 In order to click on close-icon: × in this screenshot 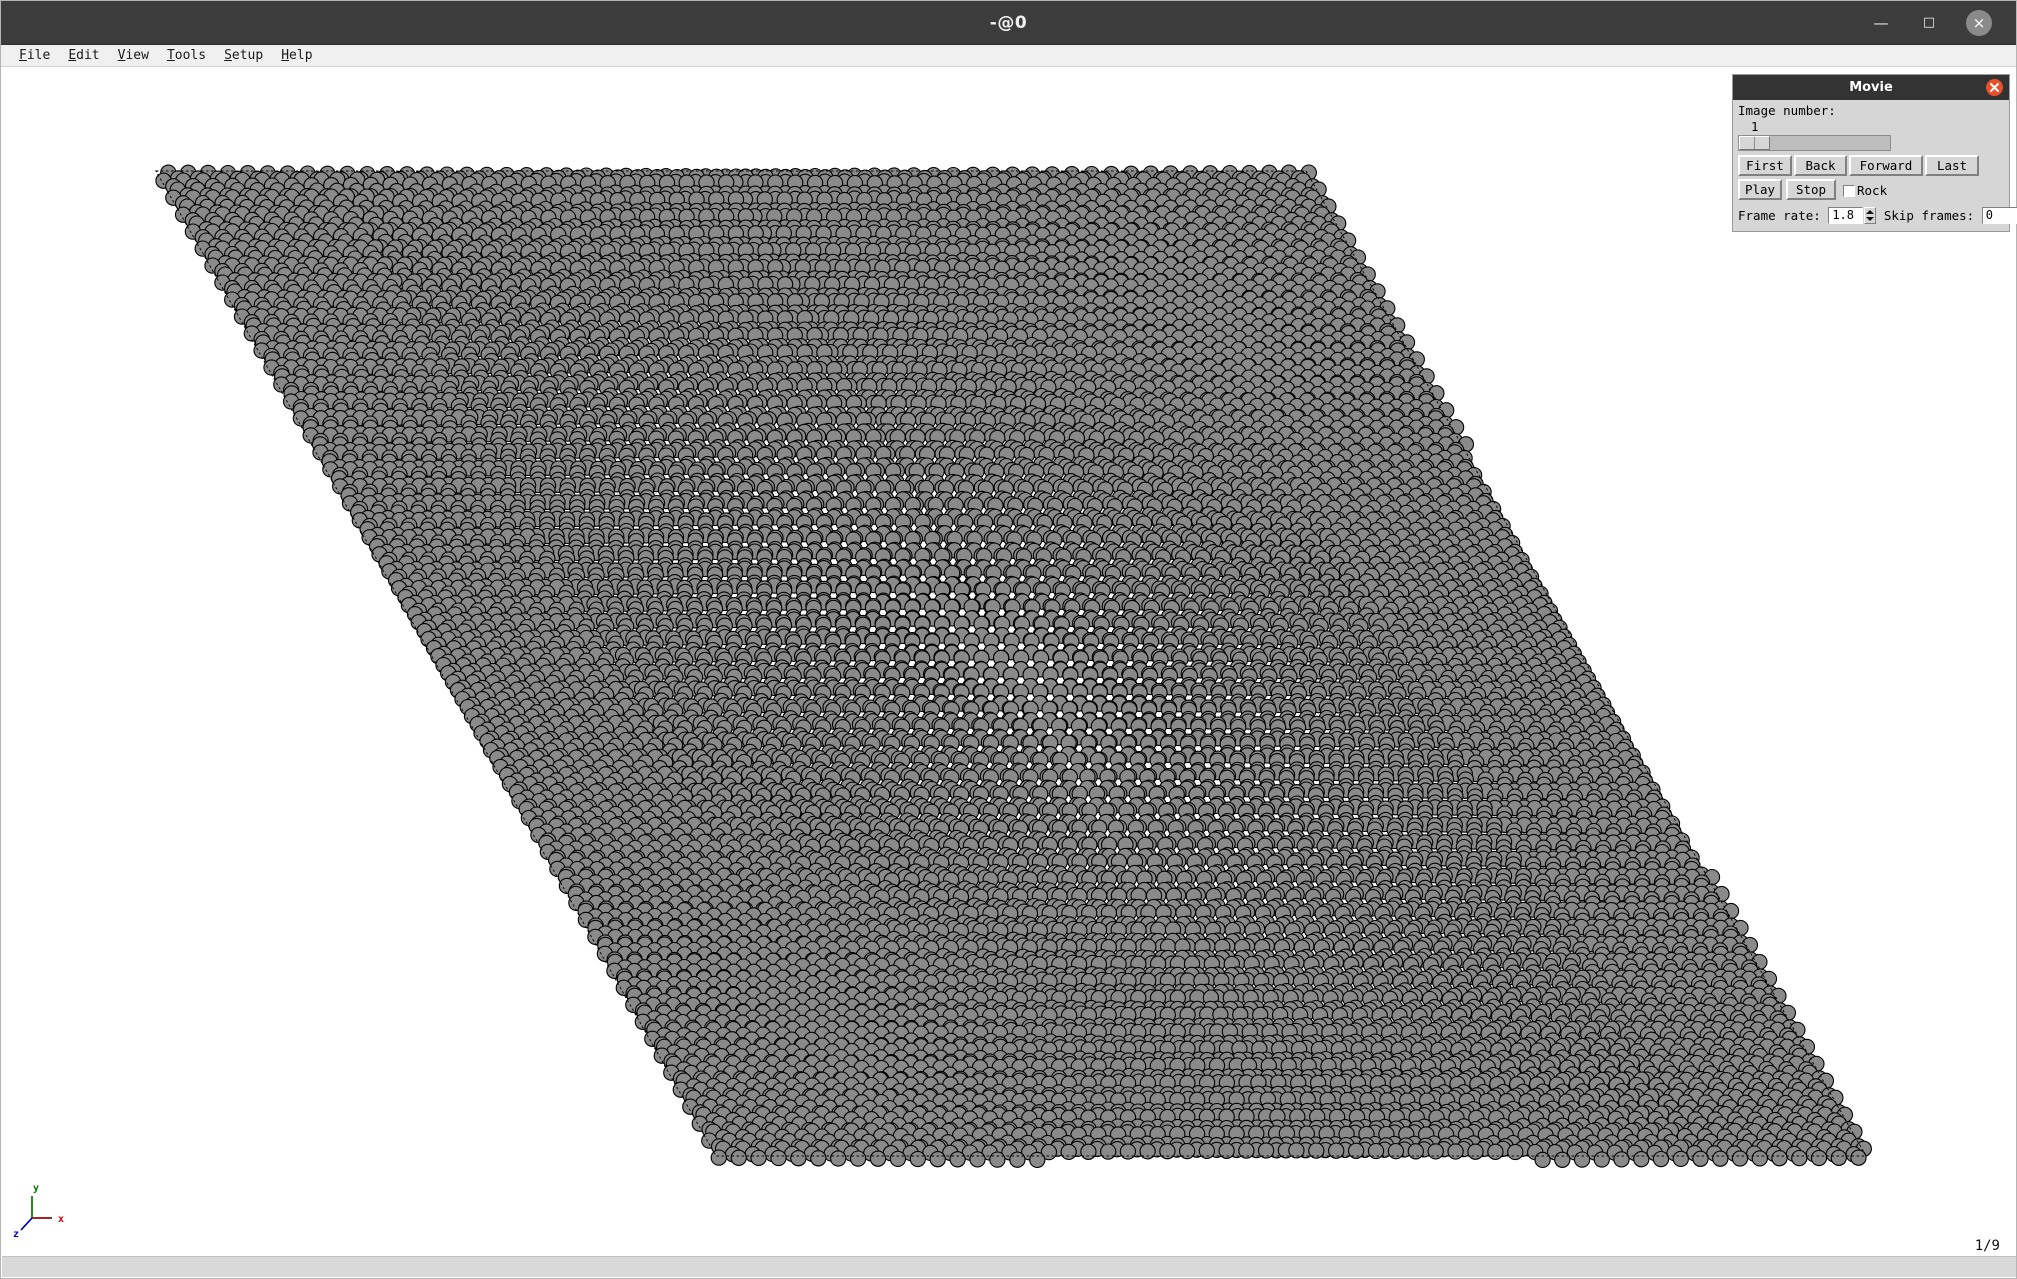, I will do `click(1979, 23)`.